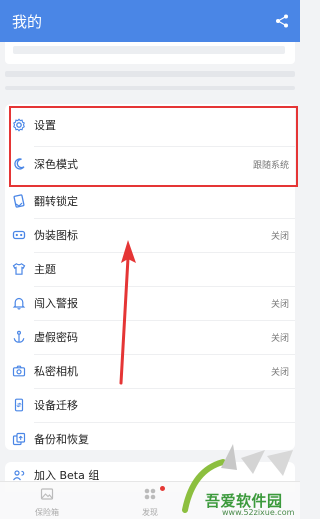 The width and height of the screenshot is (320, 519). I want to click on bottom-nav: 保险箱 发现, so click(150, 500).